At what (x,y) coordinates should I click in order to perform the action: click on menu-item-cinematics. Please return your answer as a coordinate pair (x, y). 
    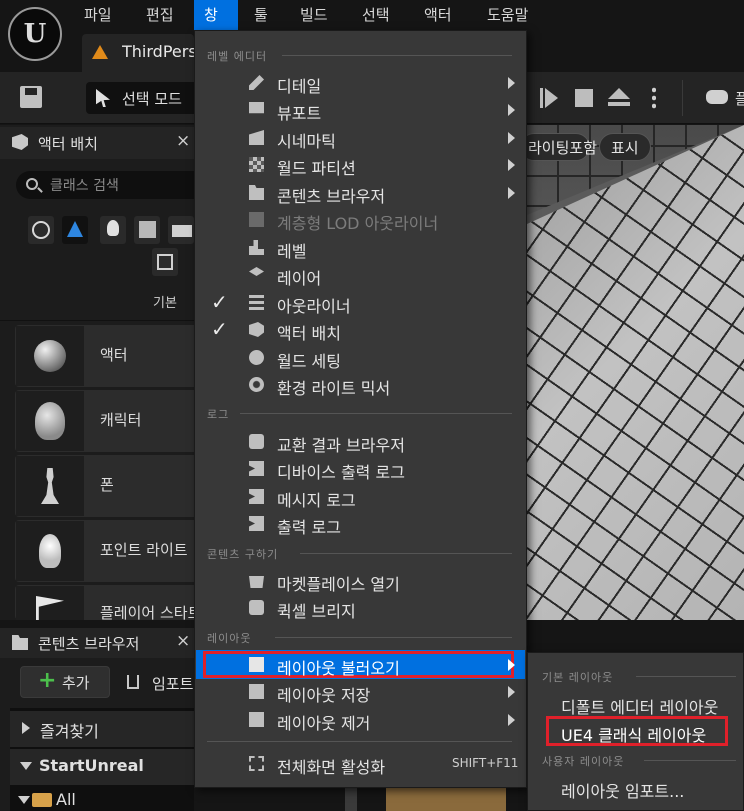
    Looking at the image, I should click on (360, 138).